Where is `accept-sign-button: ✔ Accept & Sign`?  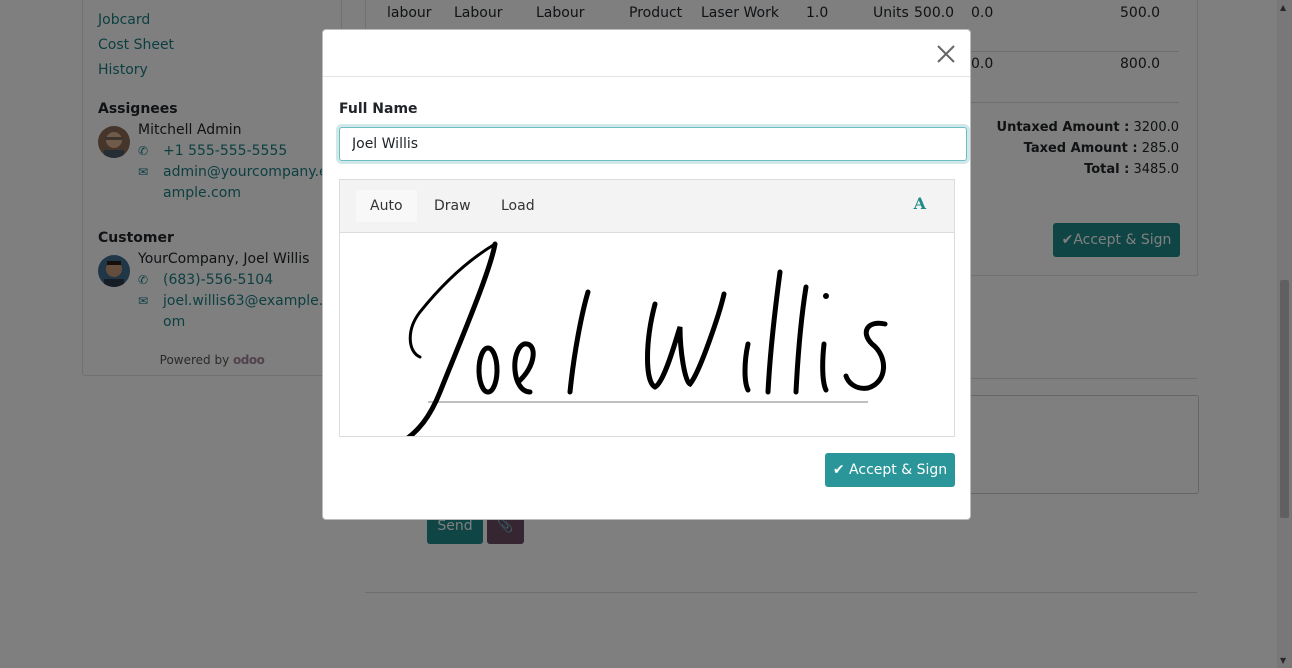
accept-sign-button: ✔ Accept & Sign is located at coordinates (890, 470).